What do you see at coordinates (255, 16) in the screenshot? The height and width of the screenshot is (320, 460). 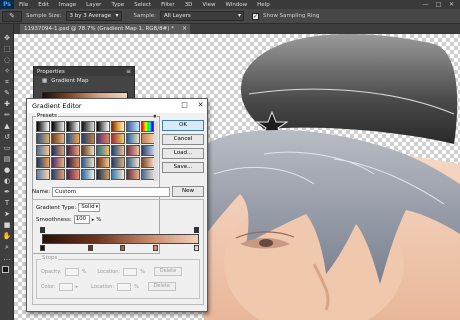 I see `show-sampling-ring-checkbox: ✓` at bounding box center [255, 16].